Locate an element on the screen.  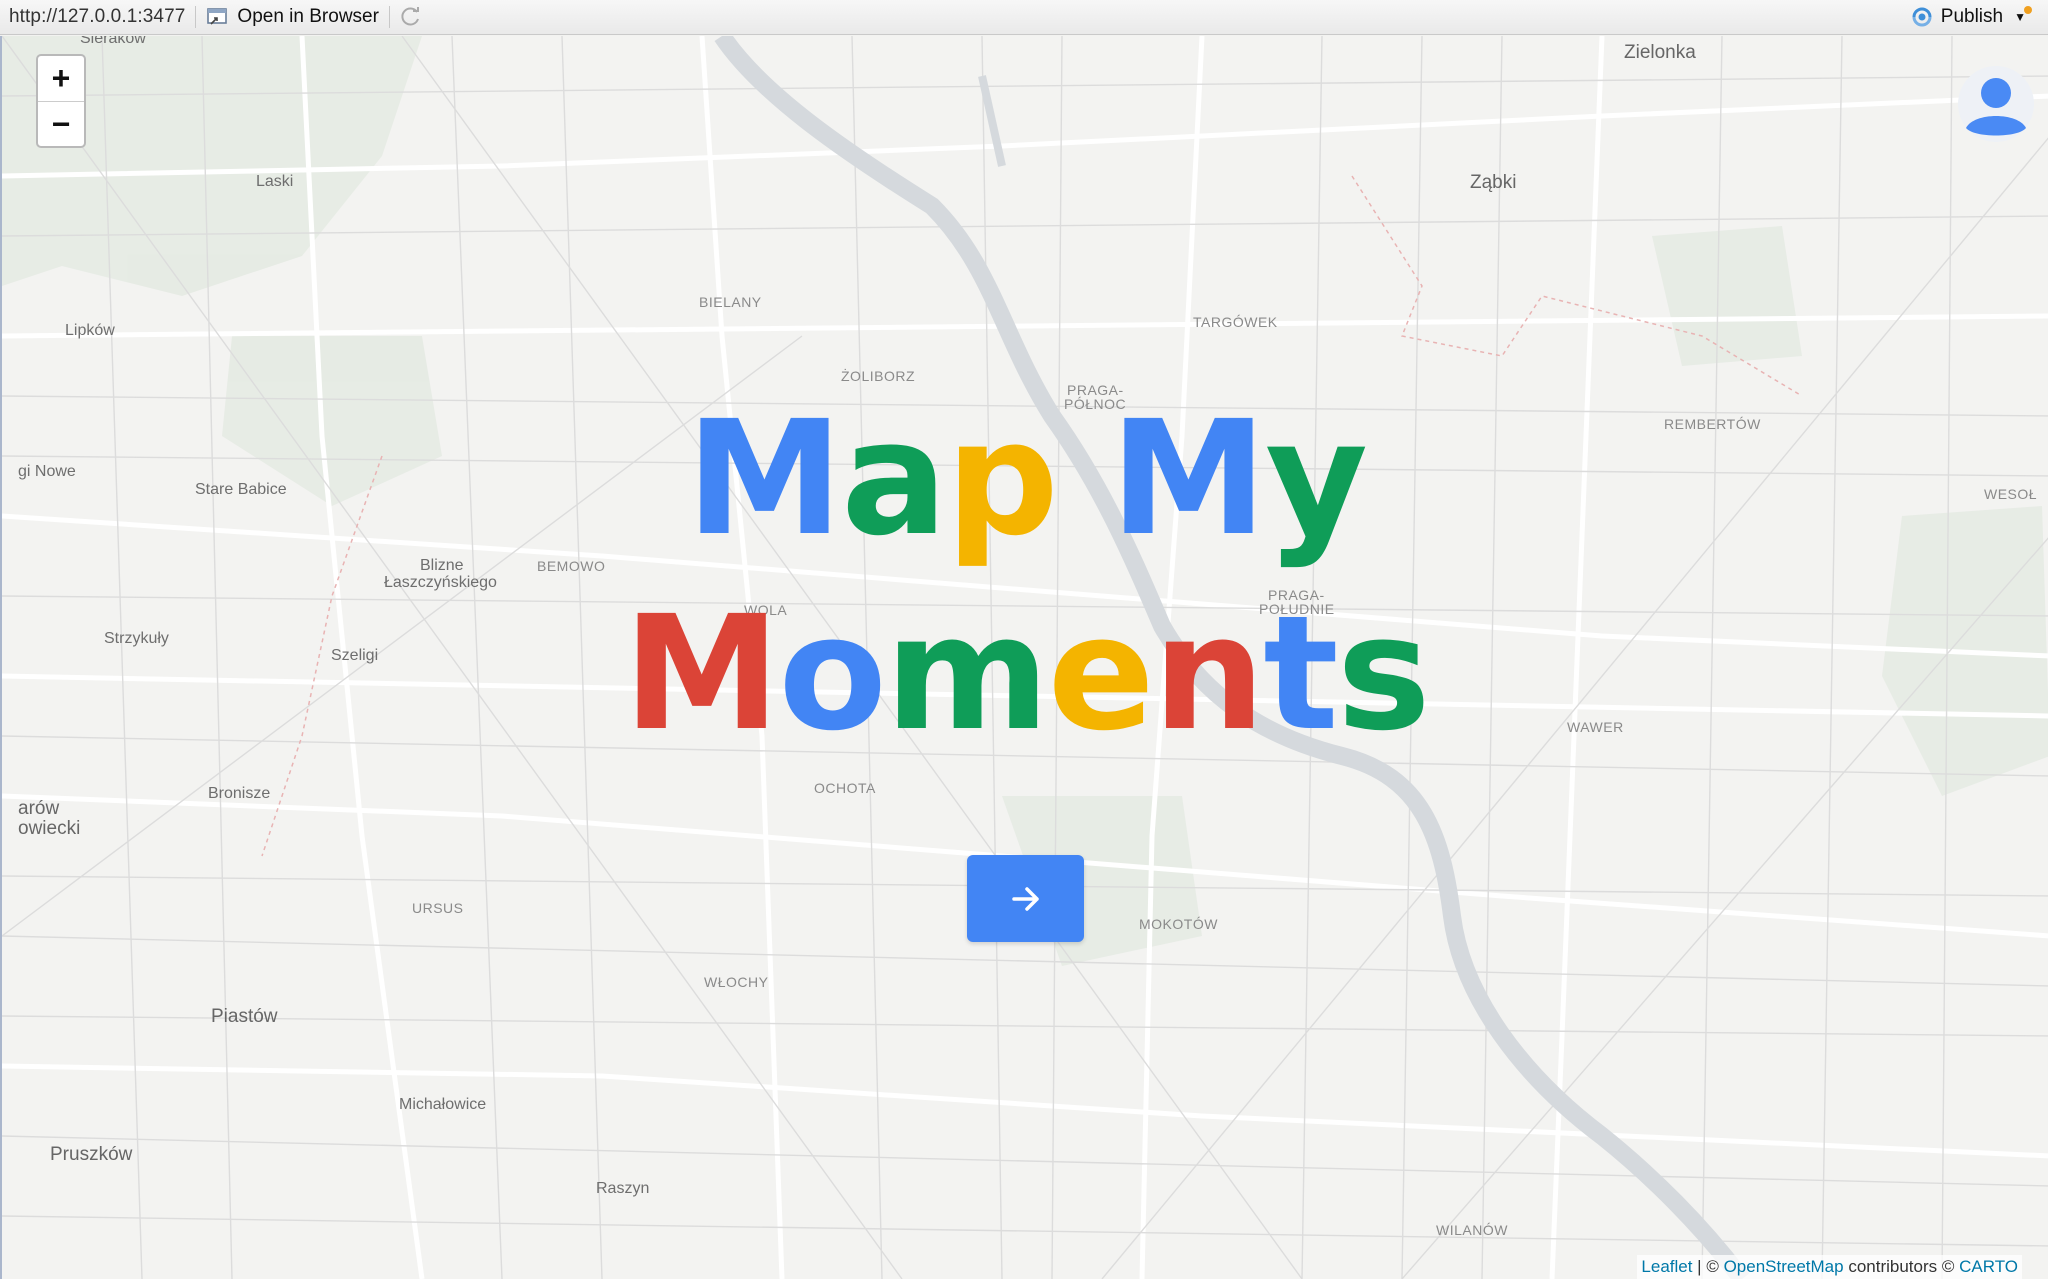
map-label: Bronisze is located at coordinates (239, 793).